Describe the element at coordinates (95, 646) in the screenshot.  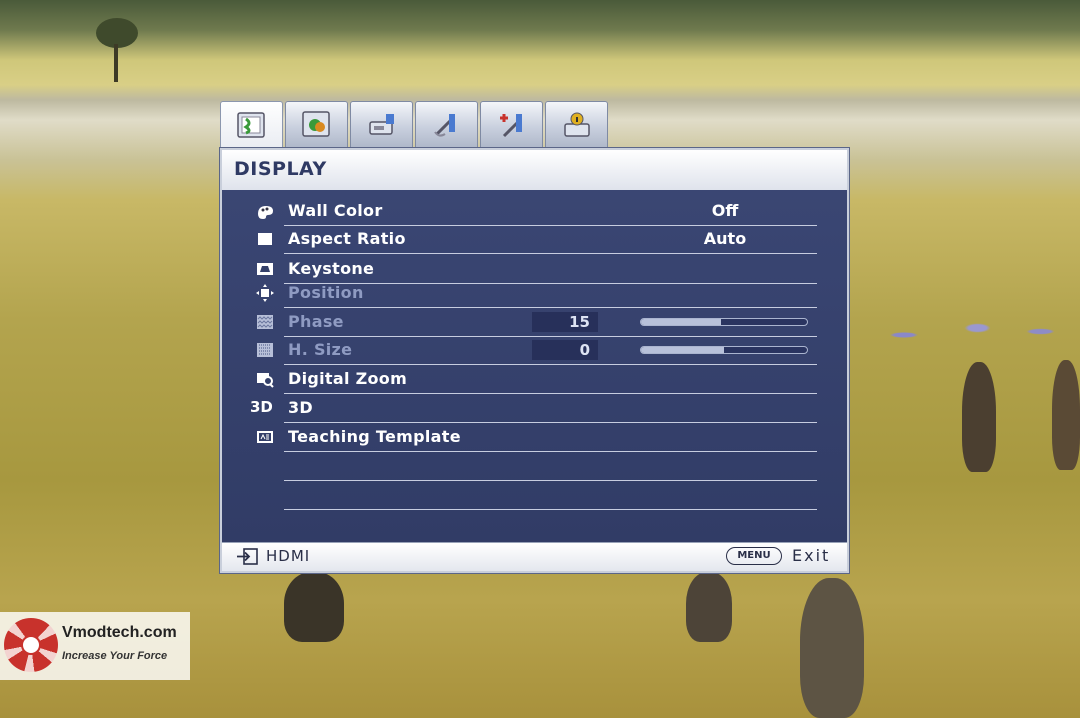
I see `watermark: Vmodtech.com Increase Your Force` at that location.